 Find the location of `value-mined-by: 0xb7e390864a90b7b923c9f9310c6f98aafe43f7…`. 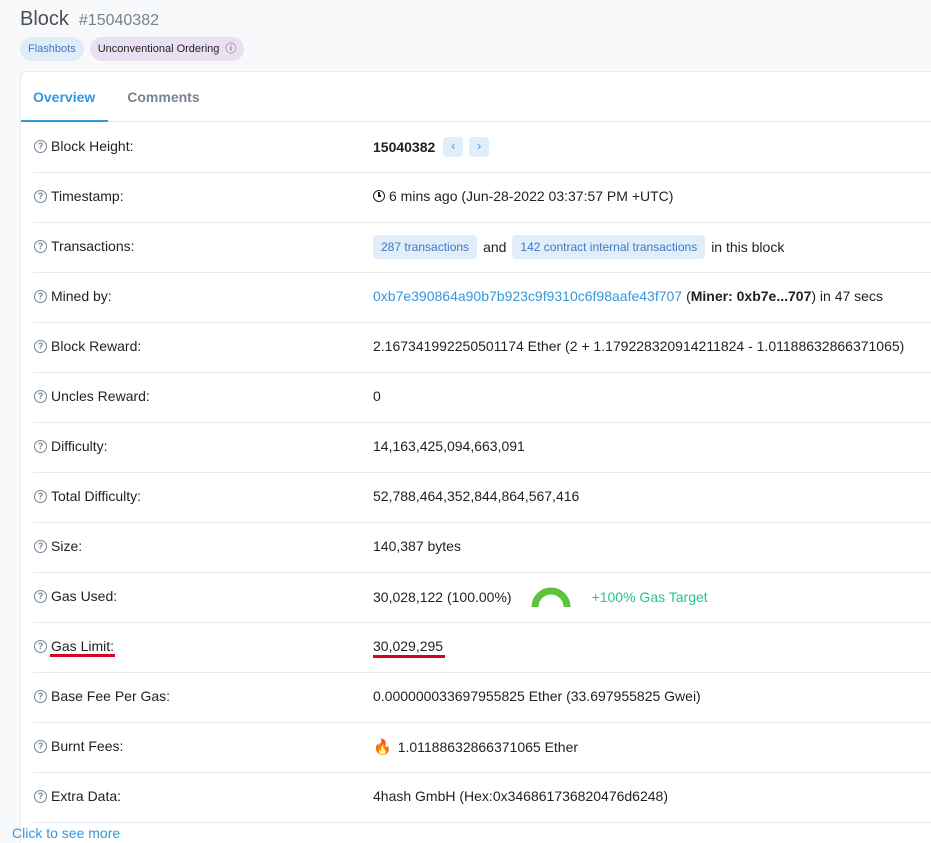

value-mined-by: 0xb7e390864a90b7b923c9f9310c6f98aafe43f7… is located at coordinates (628, 296).